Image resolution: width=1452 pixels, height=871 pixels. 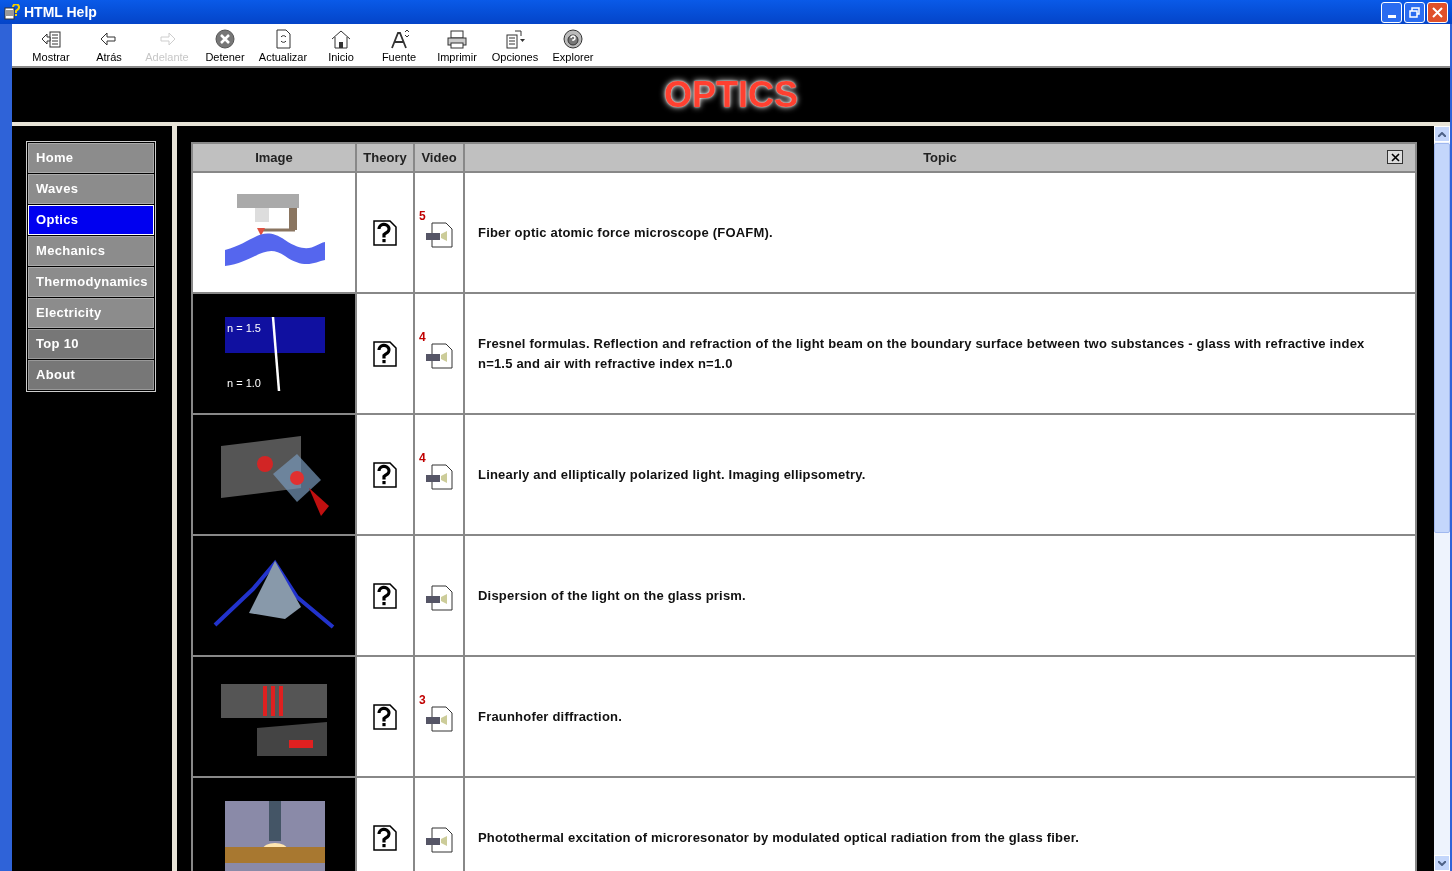 What do you see at coordinates (1442, 134) in the screenshot?
I see `scroll-up-icon` at bounding box center [1442, 134].